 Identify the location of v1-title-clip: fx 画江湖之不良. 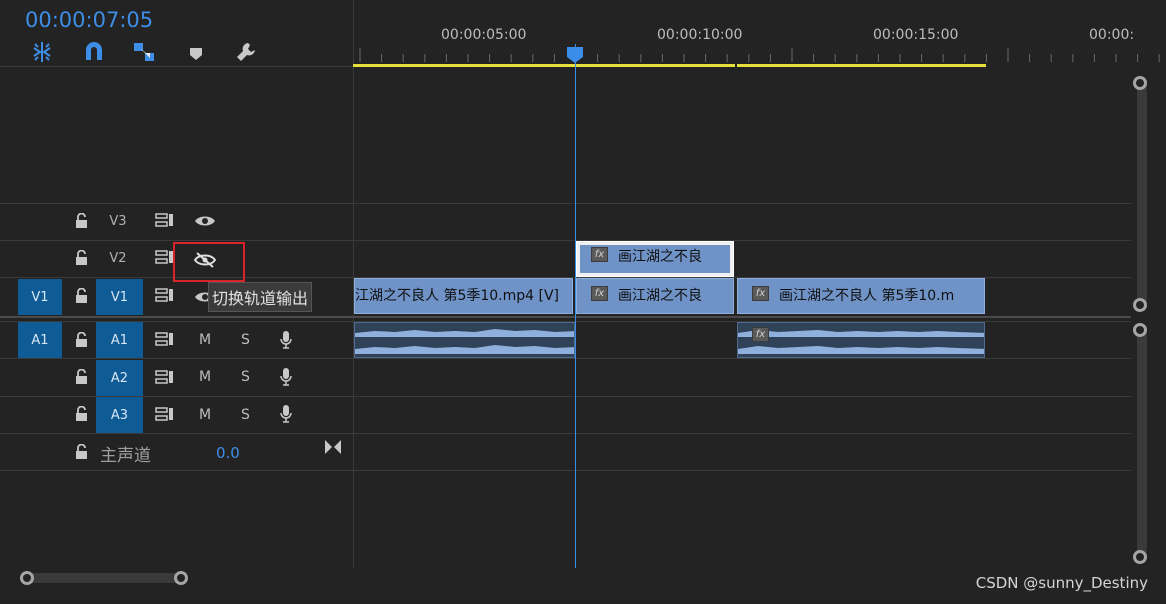
(655, 296).